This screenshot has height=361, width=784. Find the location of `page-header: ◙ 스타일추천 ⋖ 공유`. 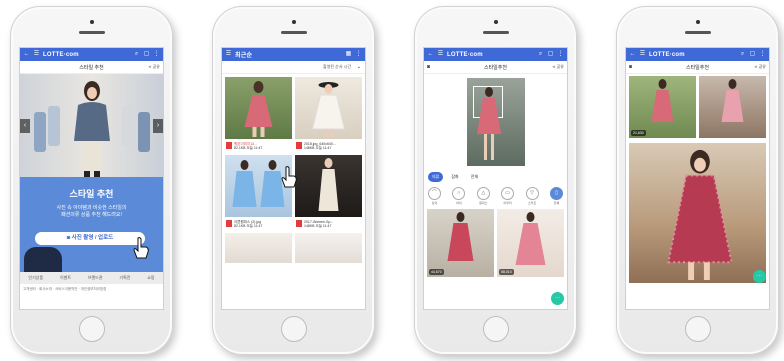

page-header: ◙ 스타일추천 ⋖ 공유 is located at coordinates (697, 67).